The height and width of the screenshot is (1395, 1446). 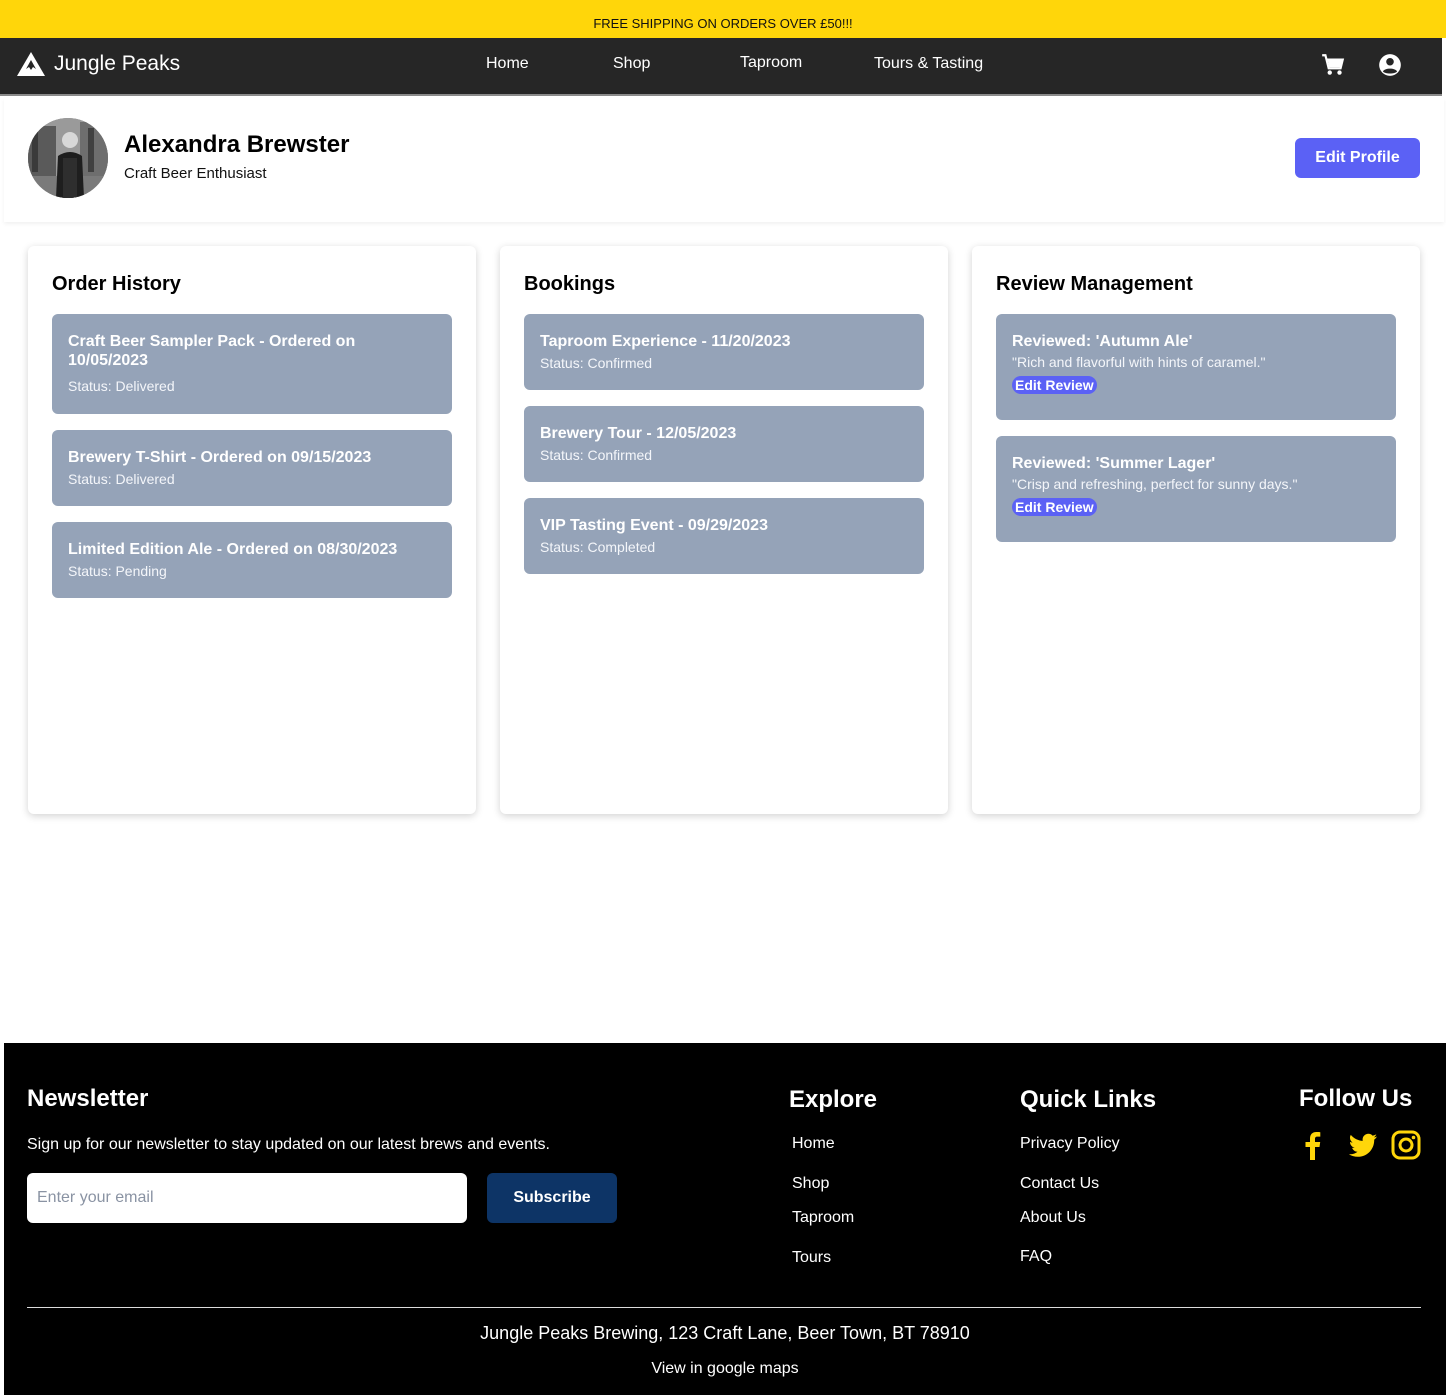 I want to click on booking-title: Brewery Tour - 12/05/2023, so click(x=638, y=433).